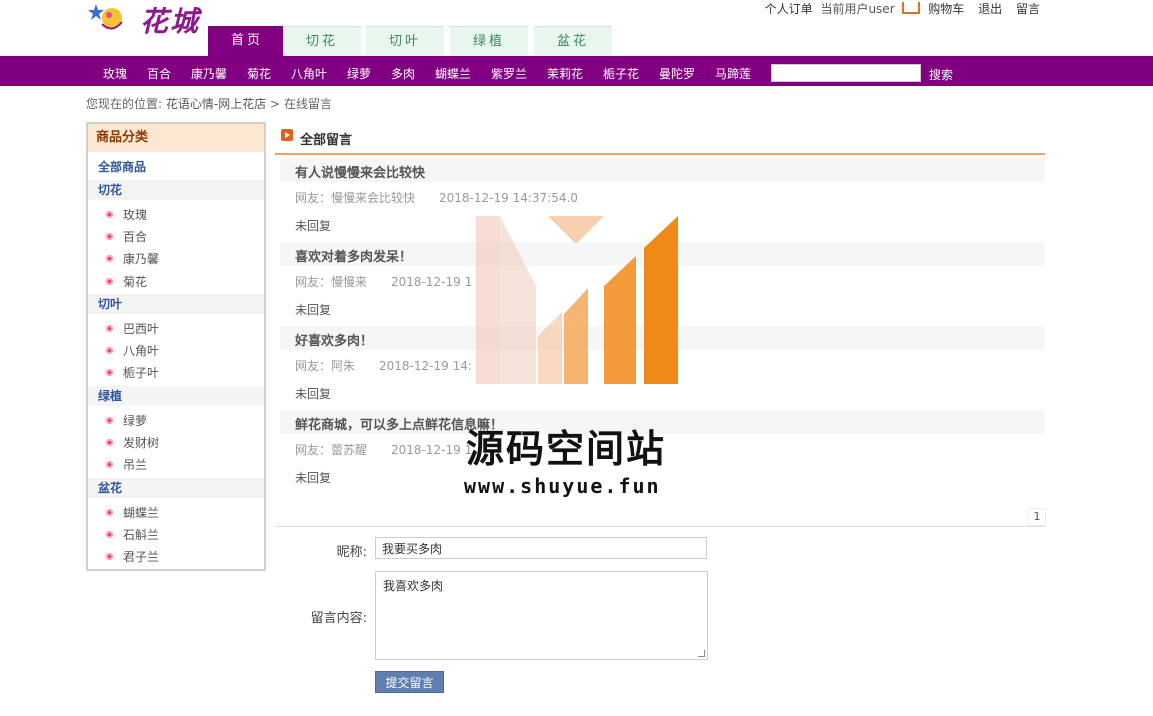 This screenshot has width=1153, height=716. Describe the element at coordinates (176, 488) in the screenshot. I see `sidebar-category: 盆花` at that location.